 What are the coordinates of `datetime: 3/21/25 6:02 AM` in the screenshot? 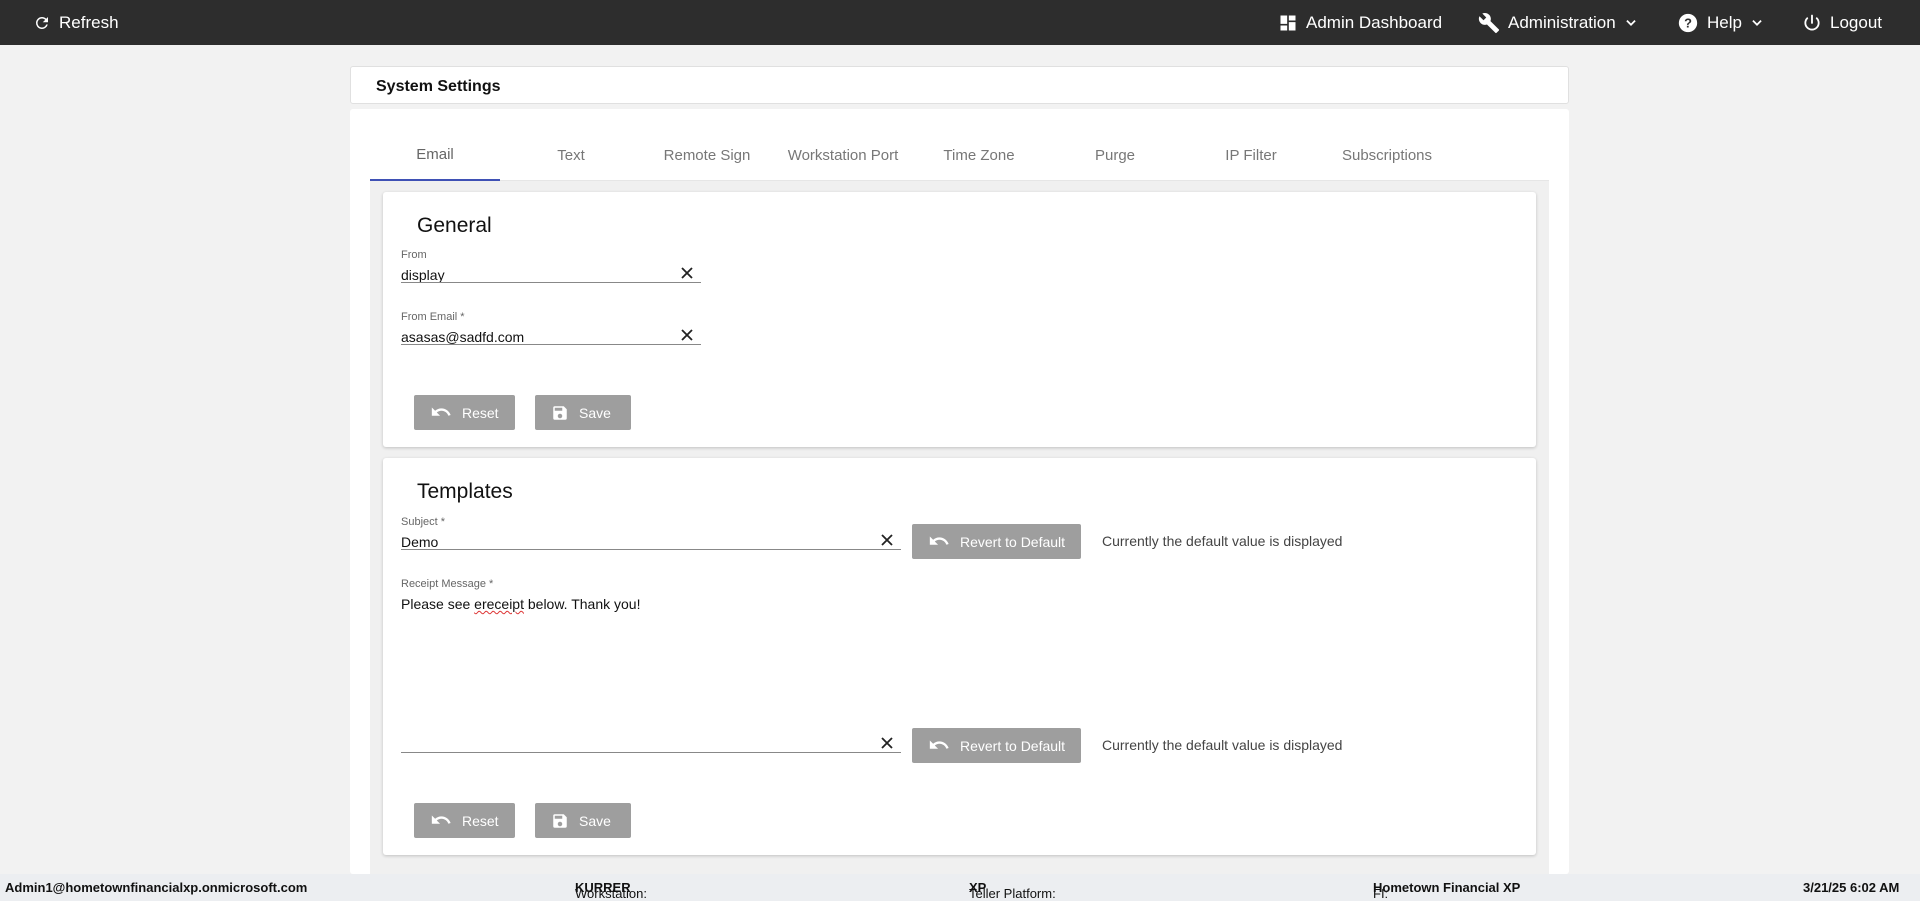 It's located at (1851, 887).